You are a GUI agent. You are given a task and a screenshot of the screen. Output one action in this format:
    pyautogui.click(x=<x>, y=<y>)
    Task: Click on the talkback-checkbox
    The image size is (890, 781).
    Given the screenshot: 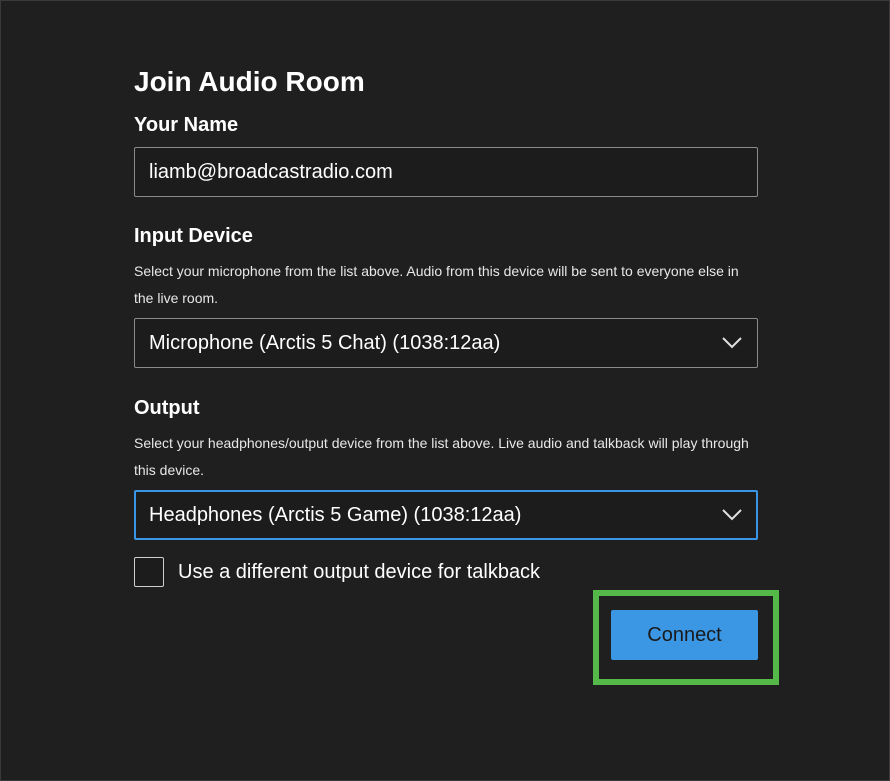 What is the action you would take?
    pyautogui.click(x=149, y=572)
    